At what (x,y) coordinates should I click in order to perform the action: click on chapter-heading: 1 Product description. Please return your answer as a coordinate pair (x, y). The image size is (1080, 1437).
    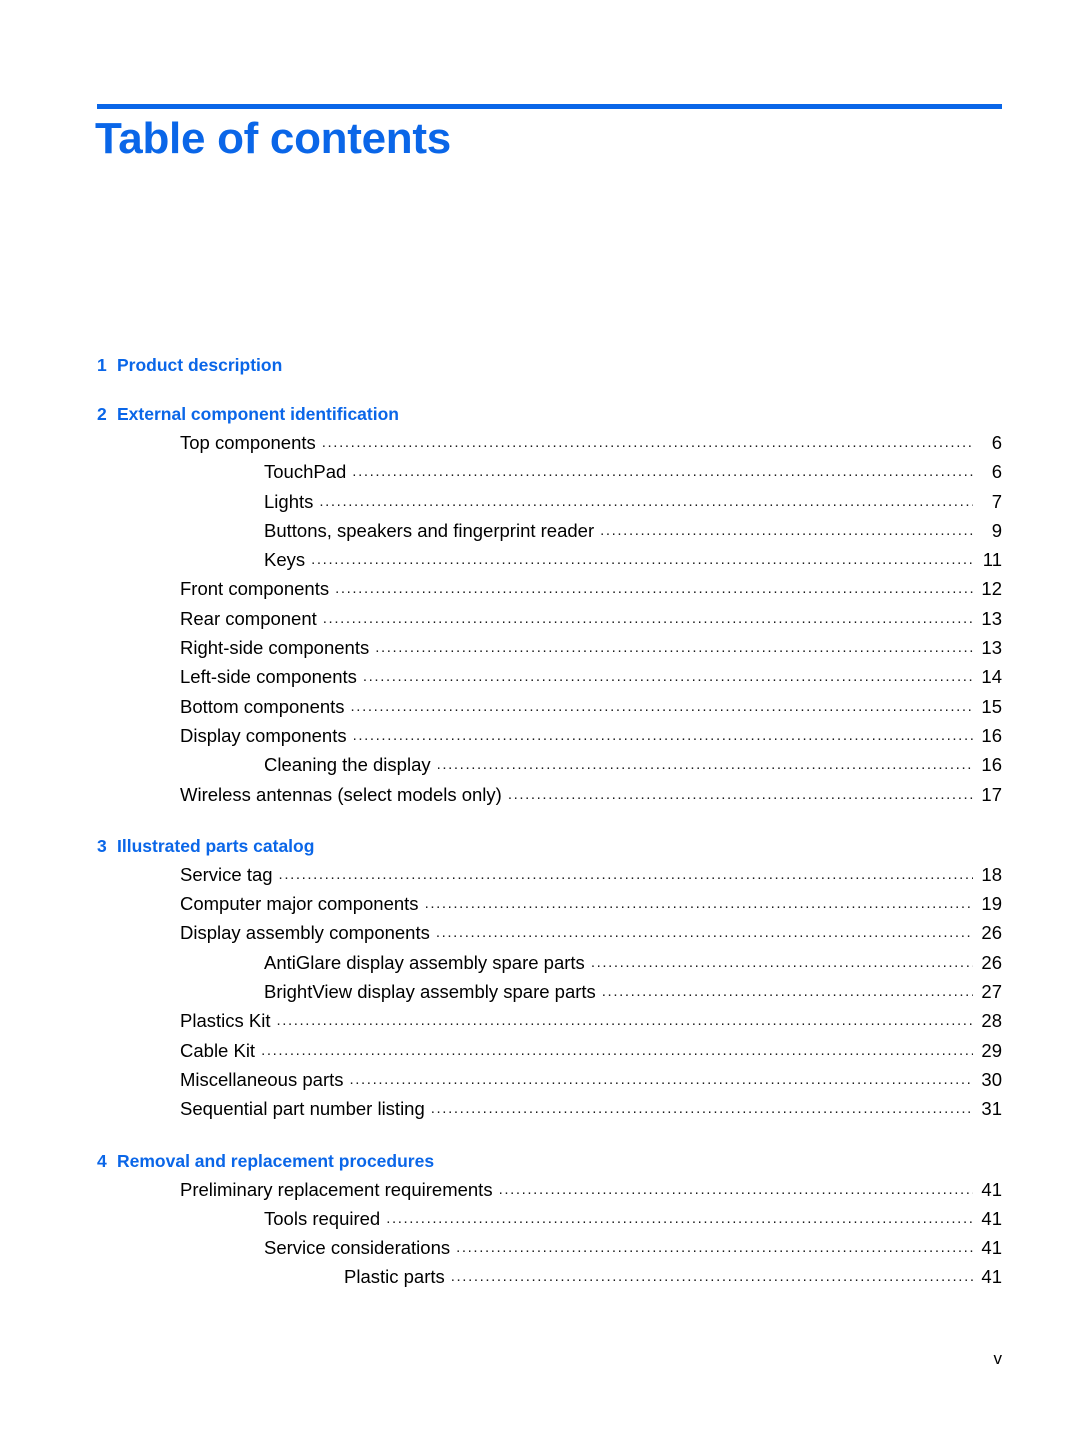
    Looking at the image, I should click on (540, 365).